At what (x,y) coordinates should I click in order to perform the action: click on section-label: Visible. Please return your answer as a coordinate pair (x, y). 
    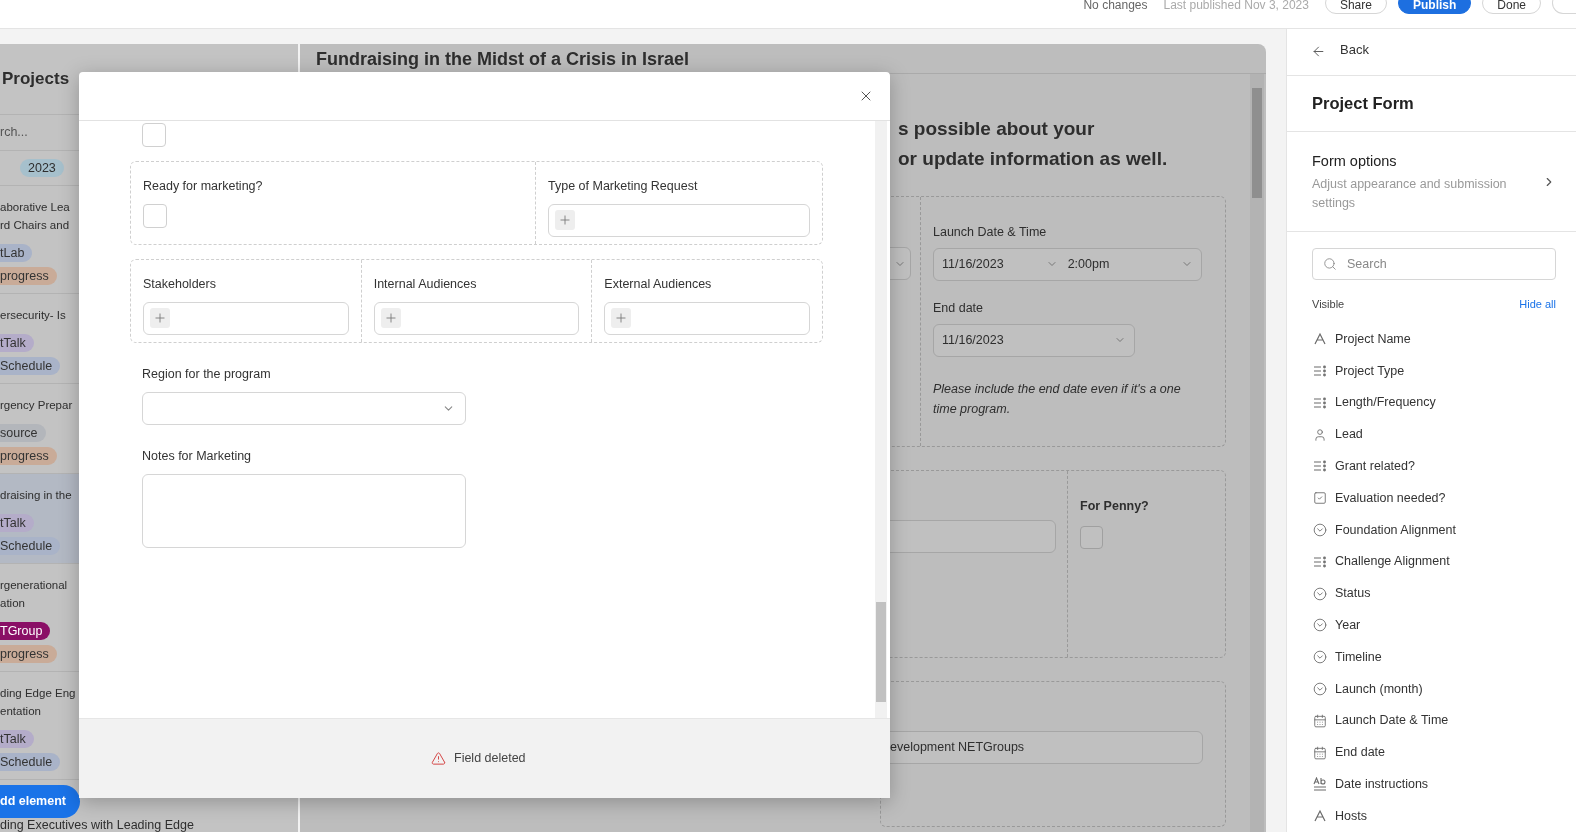
    Looking at the image, I should click on (1328, 304).